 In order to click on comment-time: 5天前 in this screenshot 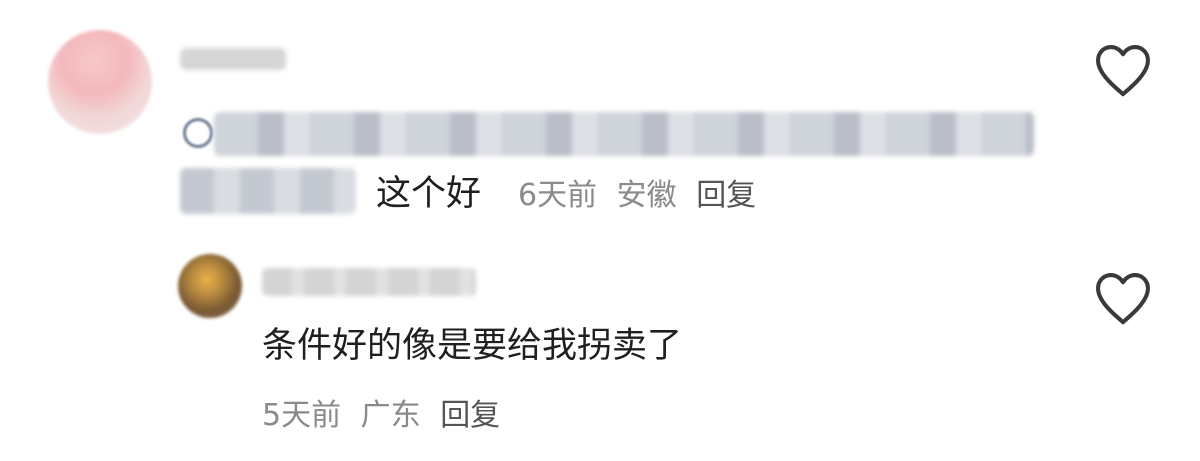, I will do `click(302, 415)`.